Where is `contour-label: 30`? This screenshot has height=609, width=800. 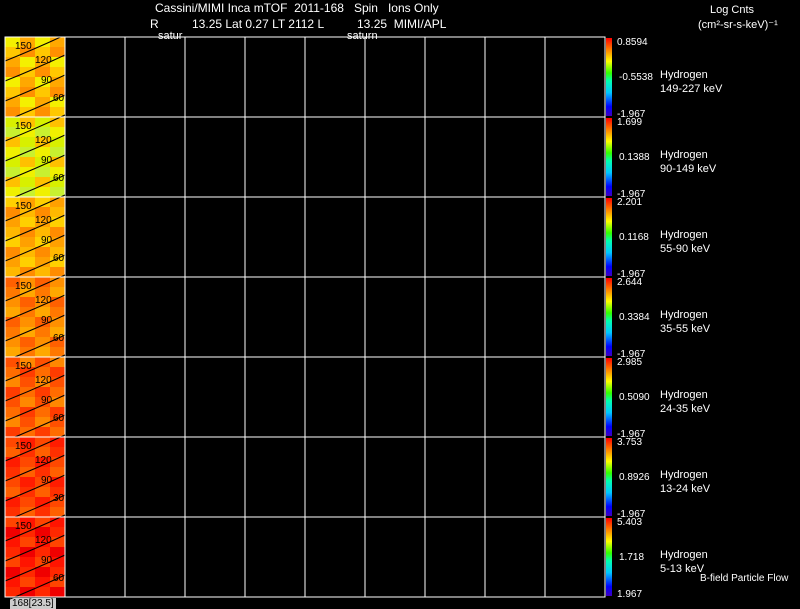 contour-label: 30 is located at coordinates (59, 498).